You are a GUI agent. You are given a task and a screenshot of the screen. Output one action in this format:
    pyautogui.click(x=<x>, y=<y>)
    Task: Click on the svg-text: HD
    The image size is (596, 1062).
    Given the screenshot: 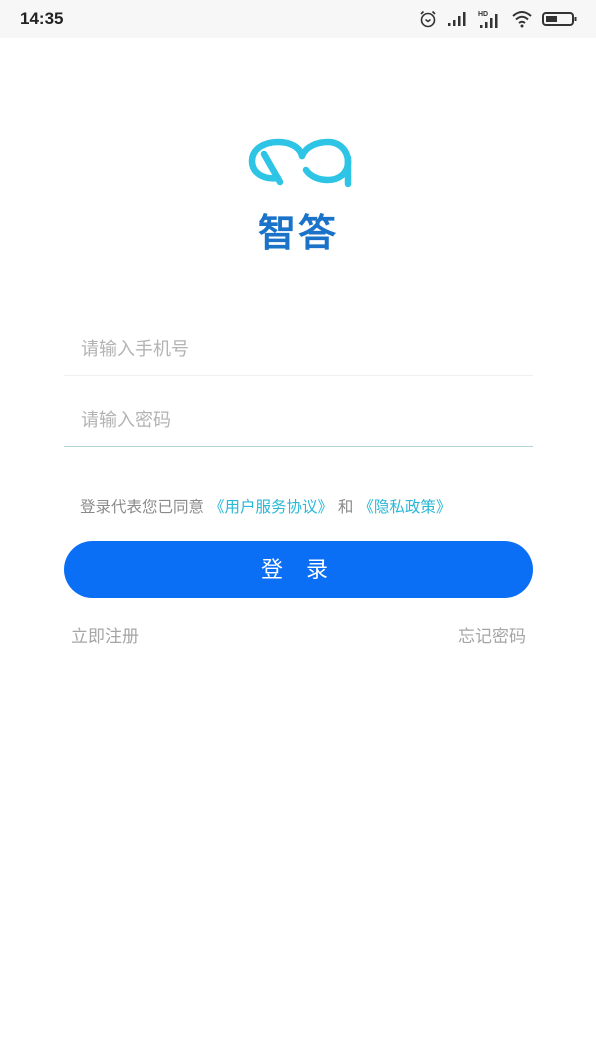 What is the action you would take?
    pyautogui.click(x=483, y=14)
    